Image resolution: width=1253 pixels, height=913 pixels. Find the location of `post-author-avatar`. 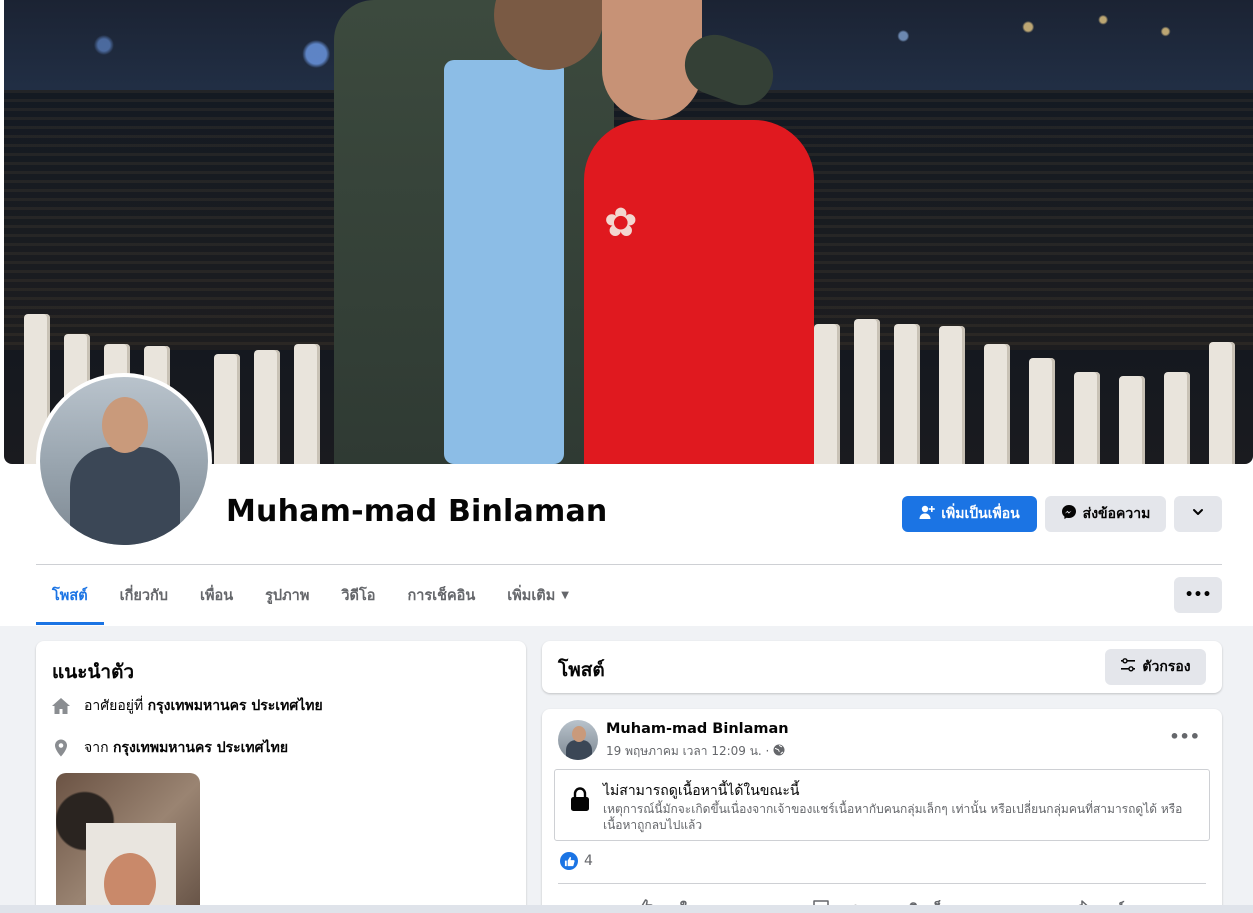

post-author-avatar is located at coordinates (578, 740).